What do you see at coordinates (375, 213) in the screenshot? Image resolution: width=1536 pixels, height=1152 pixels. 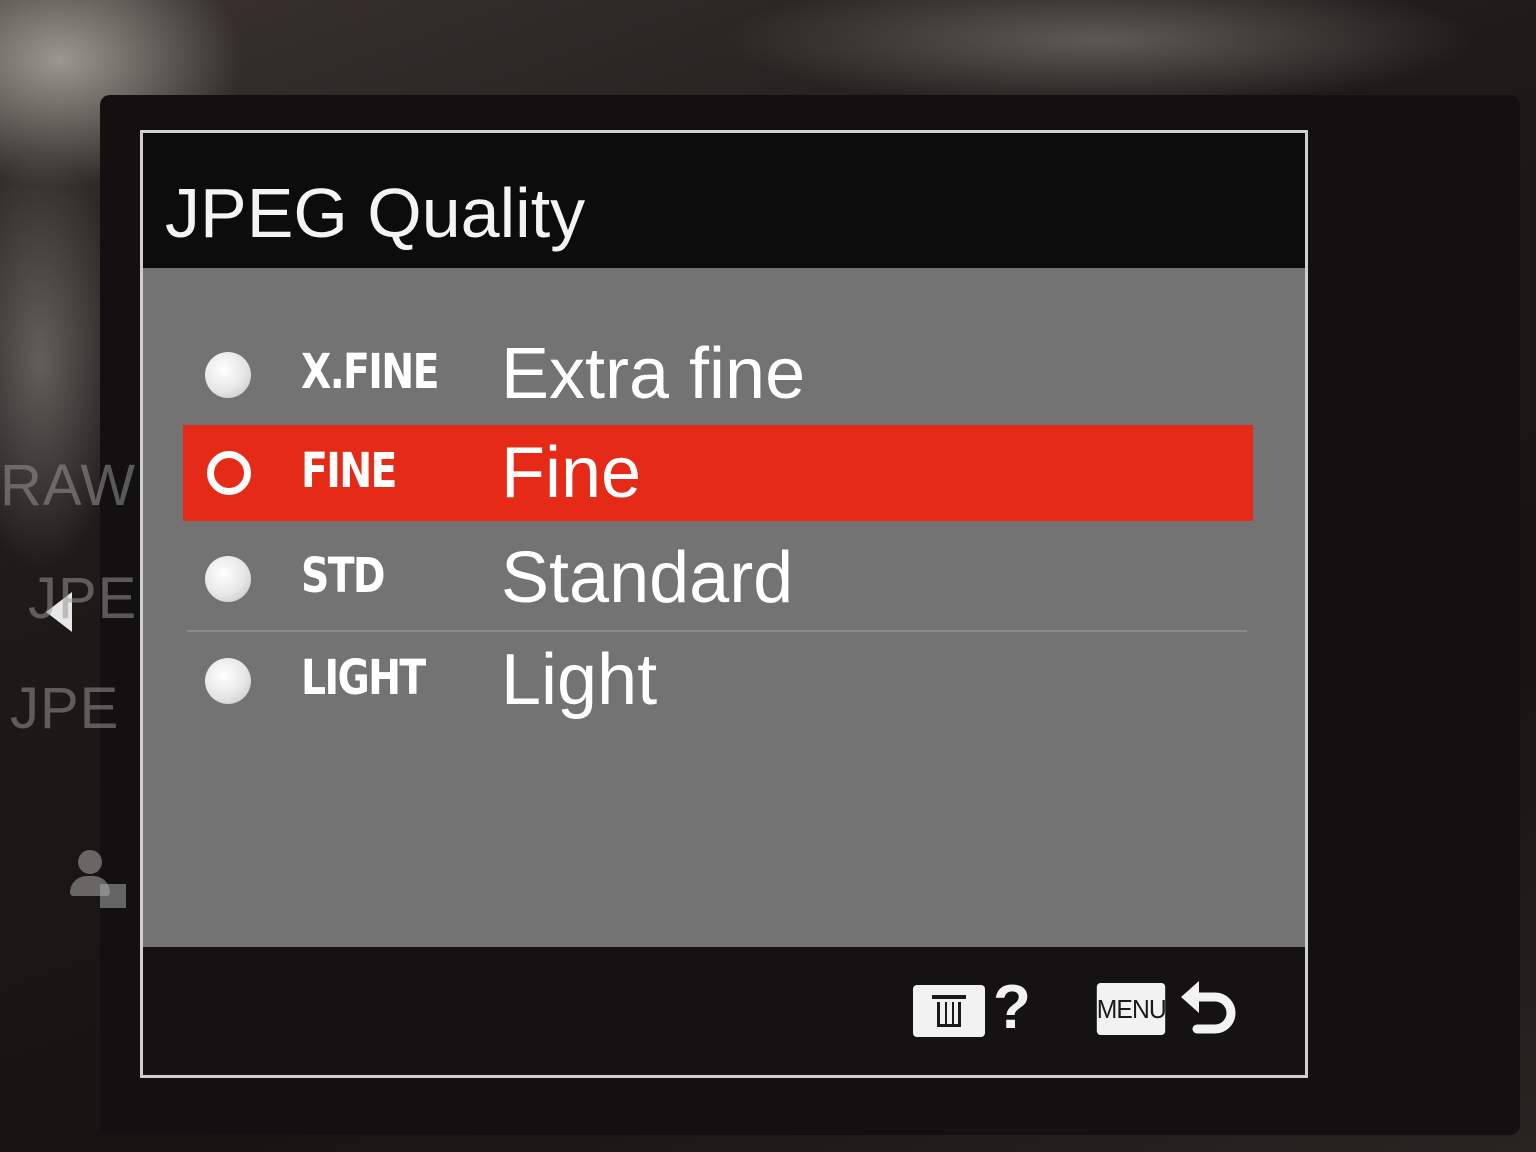 I see `page-title: JPEG Quality` at bounding box center [375, 213].